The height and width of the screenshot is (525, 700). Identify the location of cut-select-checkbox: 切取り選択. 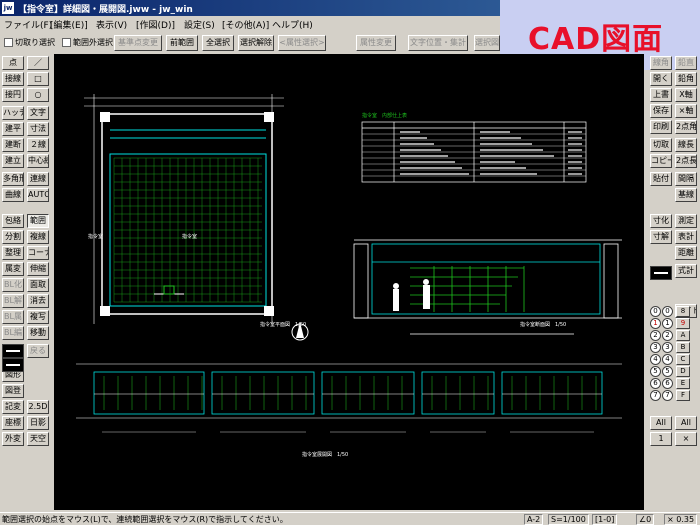
(29, 42).